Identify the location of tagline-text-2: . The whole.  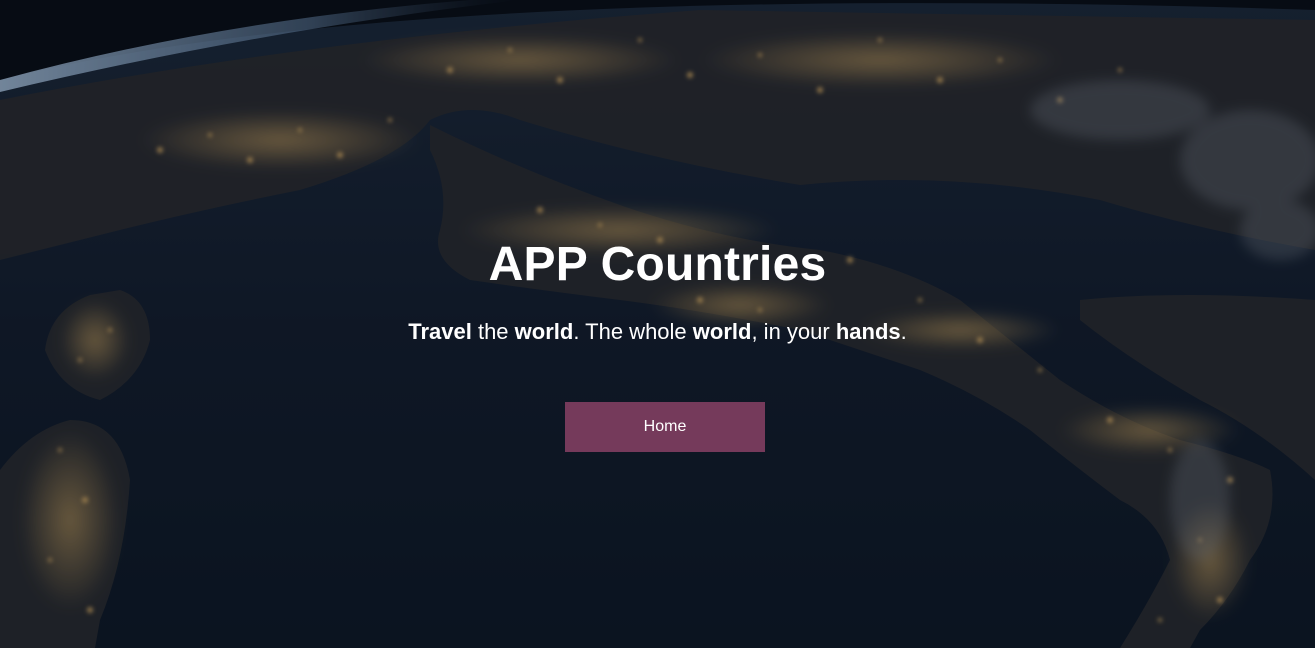
(633, 331).